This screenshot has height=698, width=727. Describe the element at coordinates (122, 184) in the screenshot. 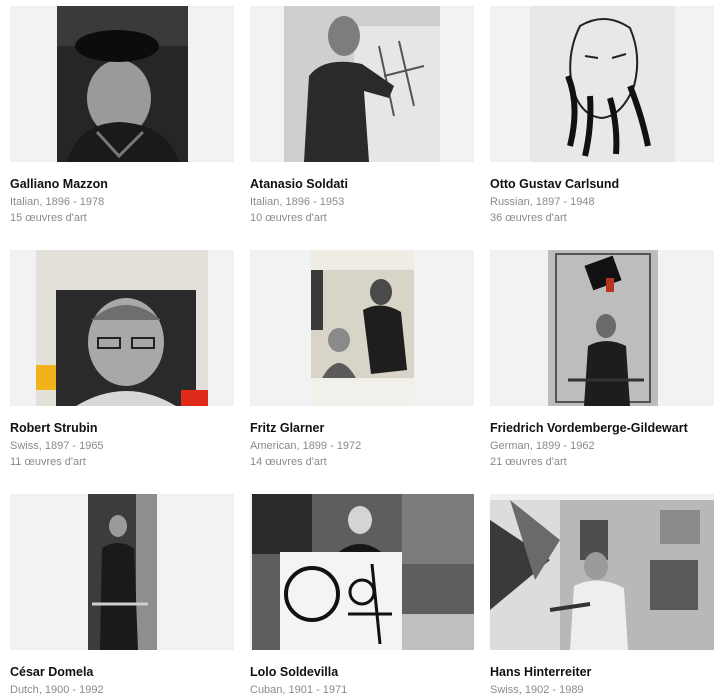

I see `artist-name: Galliano Mazzon` at that location.